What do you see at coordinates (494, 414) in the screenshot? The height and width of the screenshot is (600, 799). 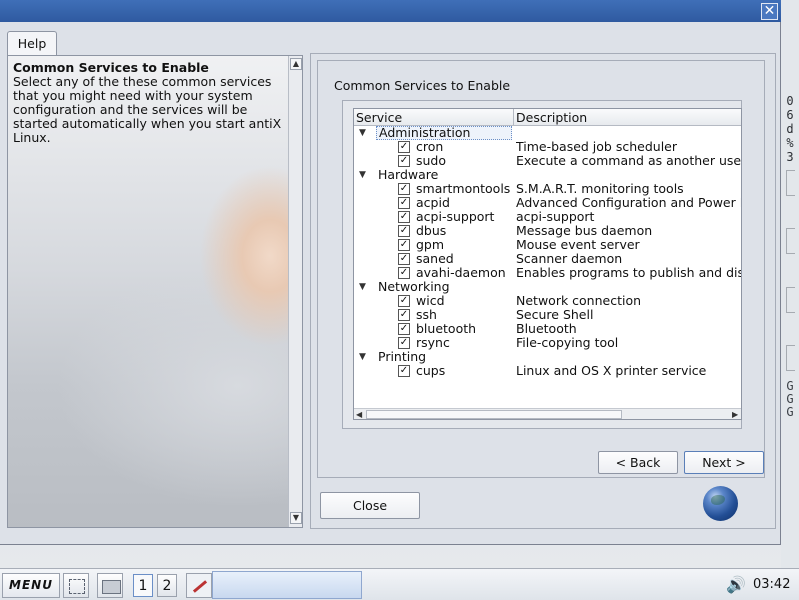 I see `scrollbar-thumb` at bounding box center [494, 414].